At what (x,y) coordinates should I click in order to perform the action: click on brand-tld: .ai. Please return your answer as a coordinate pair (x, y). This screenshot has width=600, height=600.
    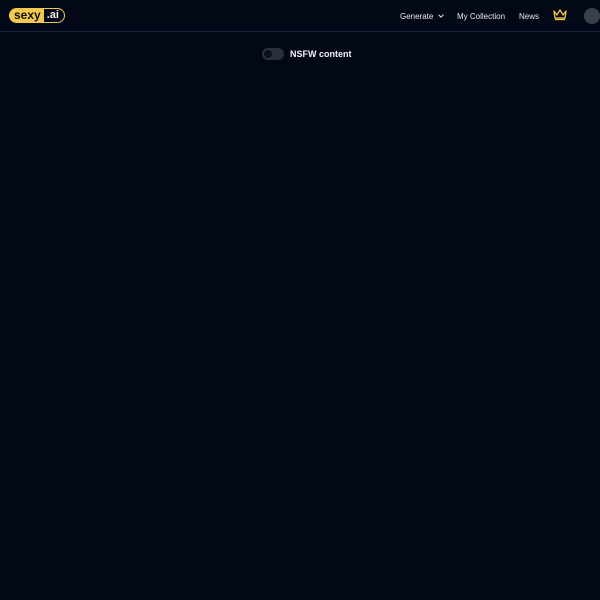
    Looking at the image, I should click on (53, 15).